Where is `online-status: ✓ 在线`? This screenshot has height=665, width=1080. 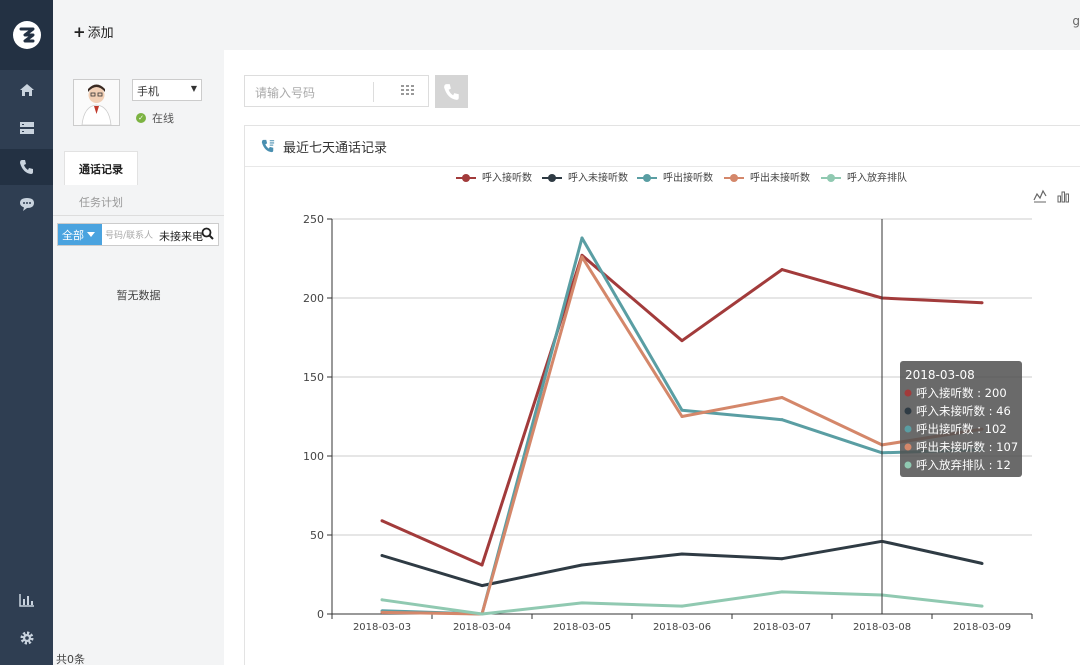
online-status: ✓ 在线 is located at coordinates (155, 118).